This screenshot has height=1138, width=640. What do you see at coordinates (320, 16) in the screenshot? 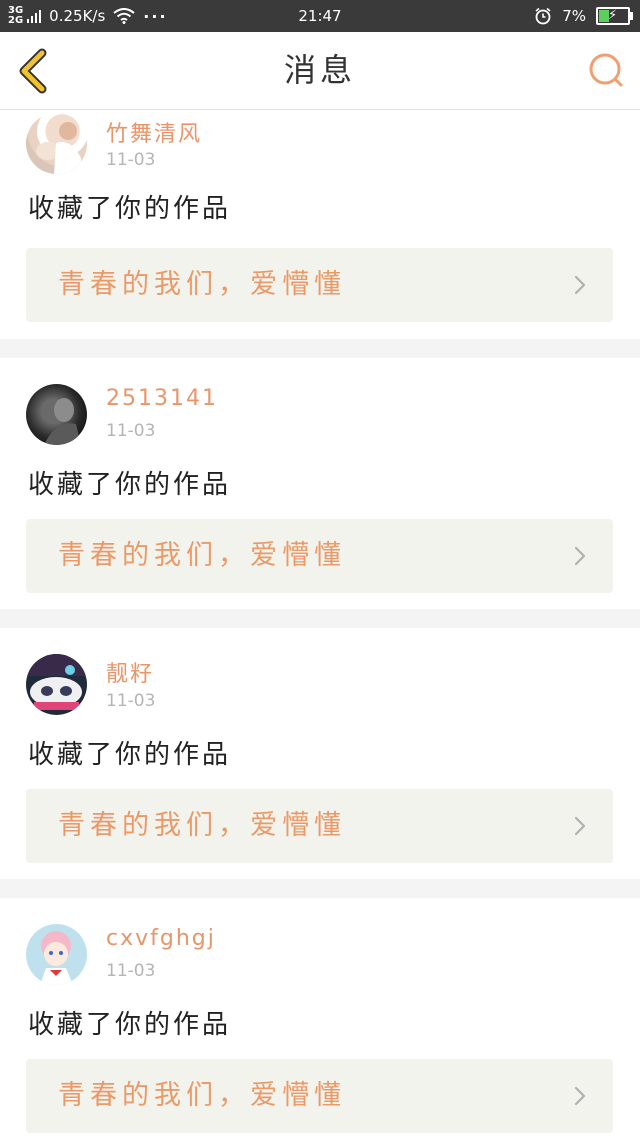
I see `status-bar: 3G 2G 0.25K/s ··· 21:47 7% ⚡` at bounding box center [320, 16].